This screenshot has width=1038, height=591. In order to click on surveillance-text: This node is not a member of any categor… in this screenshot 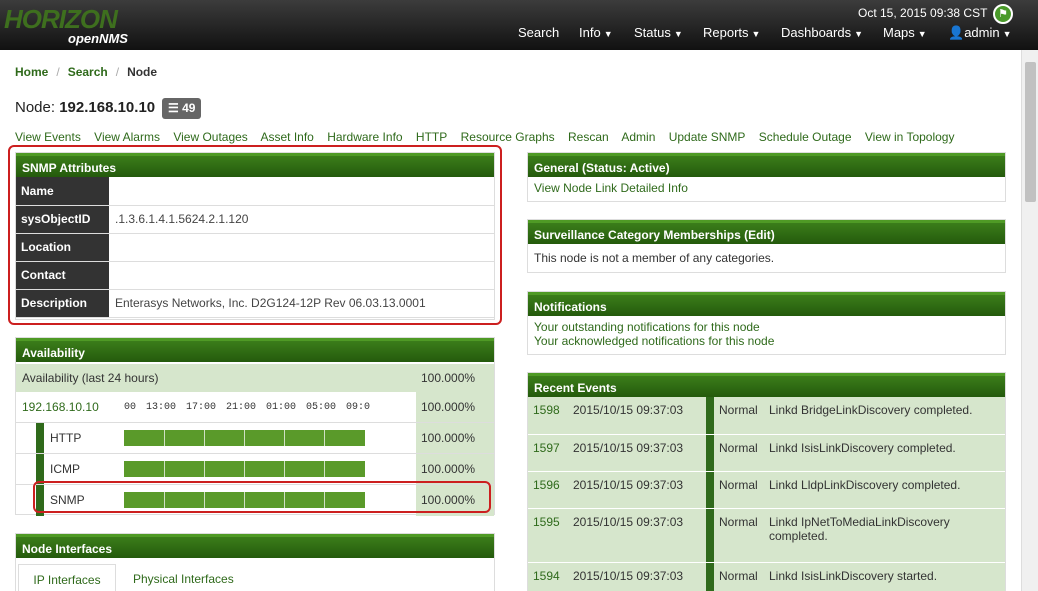, I will do `click(654, 258)`.